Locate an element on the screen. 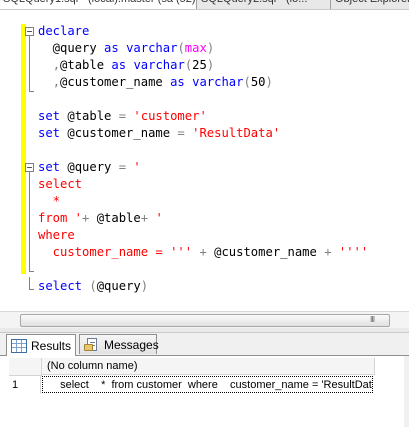 The width and height of the screenshot is (409, 427). tab-results: Results is located at coordinates (41, 345).